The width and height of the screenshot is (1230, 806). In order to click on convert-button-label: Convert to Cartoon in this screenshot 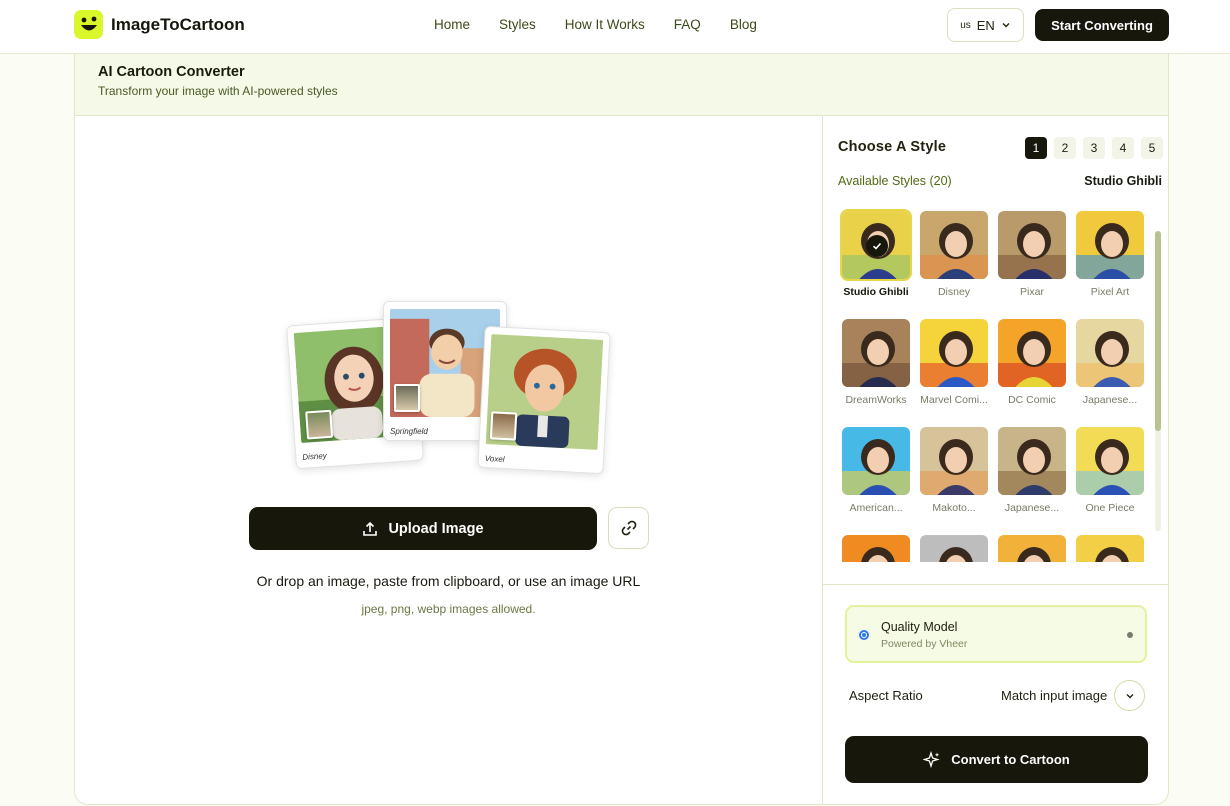, I will do `click(1010, 759)`.